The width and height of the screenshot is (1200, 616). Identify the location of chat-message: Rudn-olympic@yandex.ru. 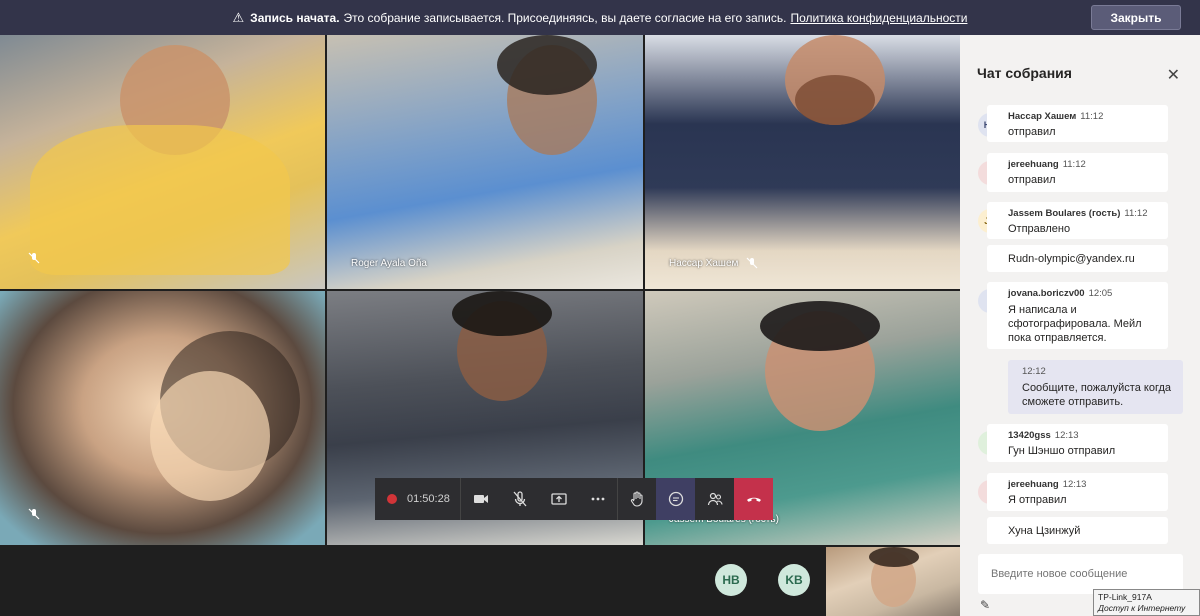
(1077, 258).